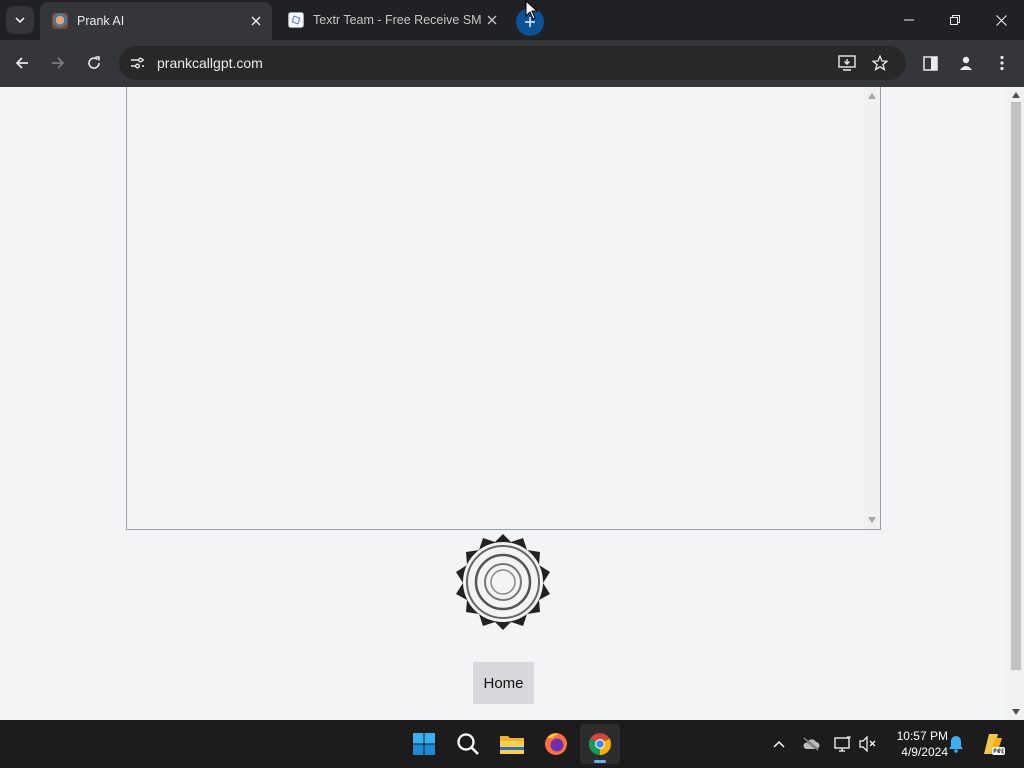 This screenshot has height=768, width=1024. I want to click on side-panel-icon, so click(930, 63).